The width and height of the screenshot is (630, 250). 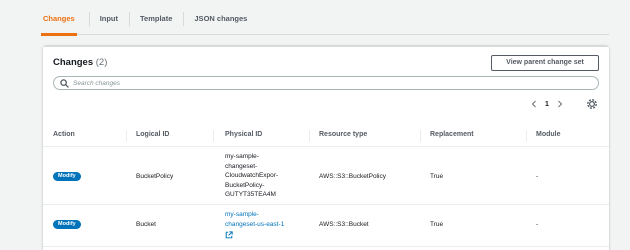 What do you see at coordinates (152, 134) in the screenshot?
I see `column-header-logical-id: Logical ID` at bounding box center [152, 134].